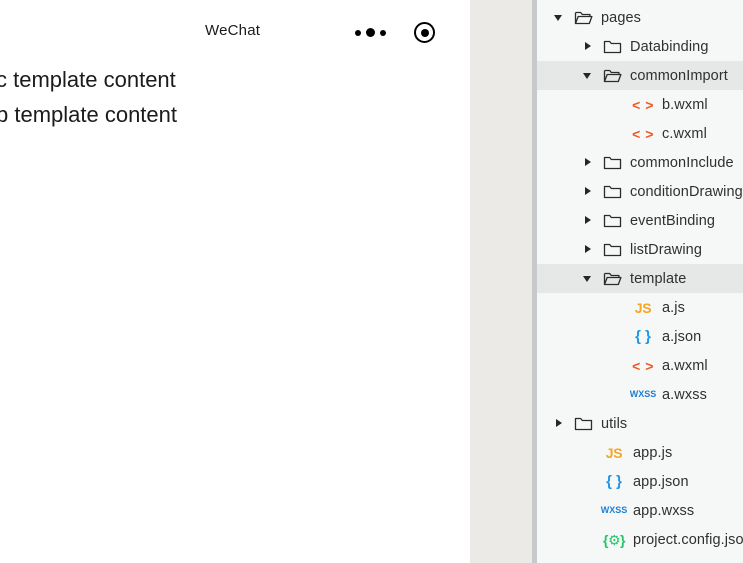 The image size is (743, 563). Describe the element at coordinates (684, 394) in the screenshot. I see `tree-item-label: a.wxss` at that location.